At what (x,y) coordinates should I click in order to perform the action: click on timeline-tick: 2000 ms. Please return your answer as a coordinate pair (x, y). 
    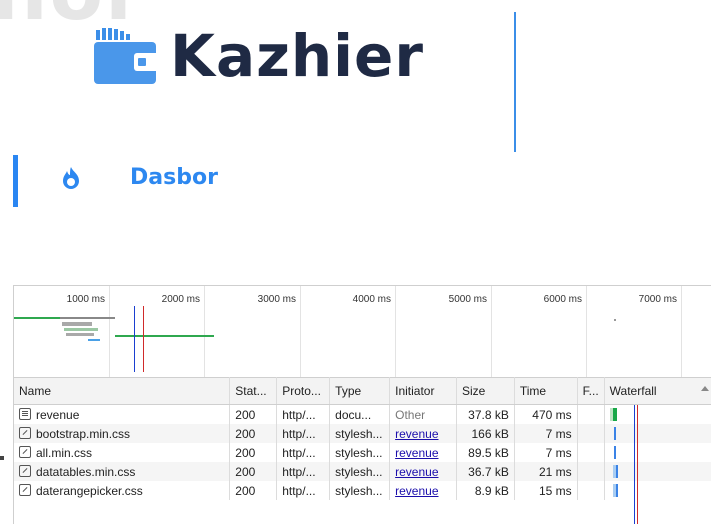
    Looking at the image, I should click on (157, 332).